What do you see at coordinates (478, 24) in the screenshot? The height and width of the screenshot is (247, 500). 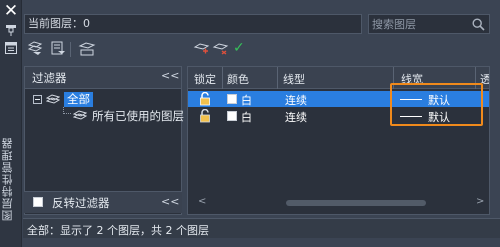 I see `search-icon` at bounding box center [478, 24].